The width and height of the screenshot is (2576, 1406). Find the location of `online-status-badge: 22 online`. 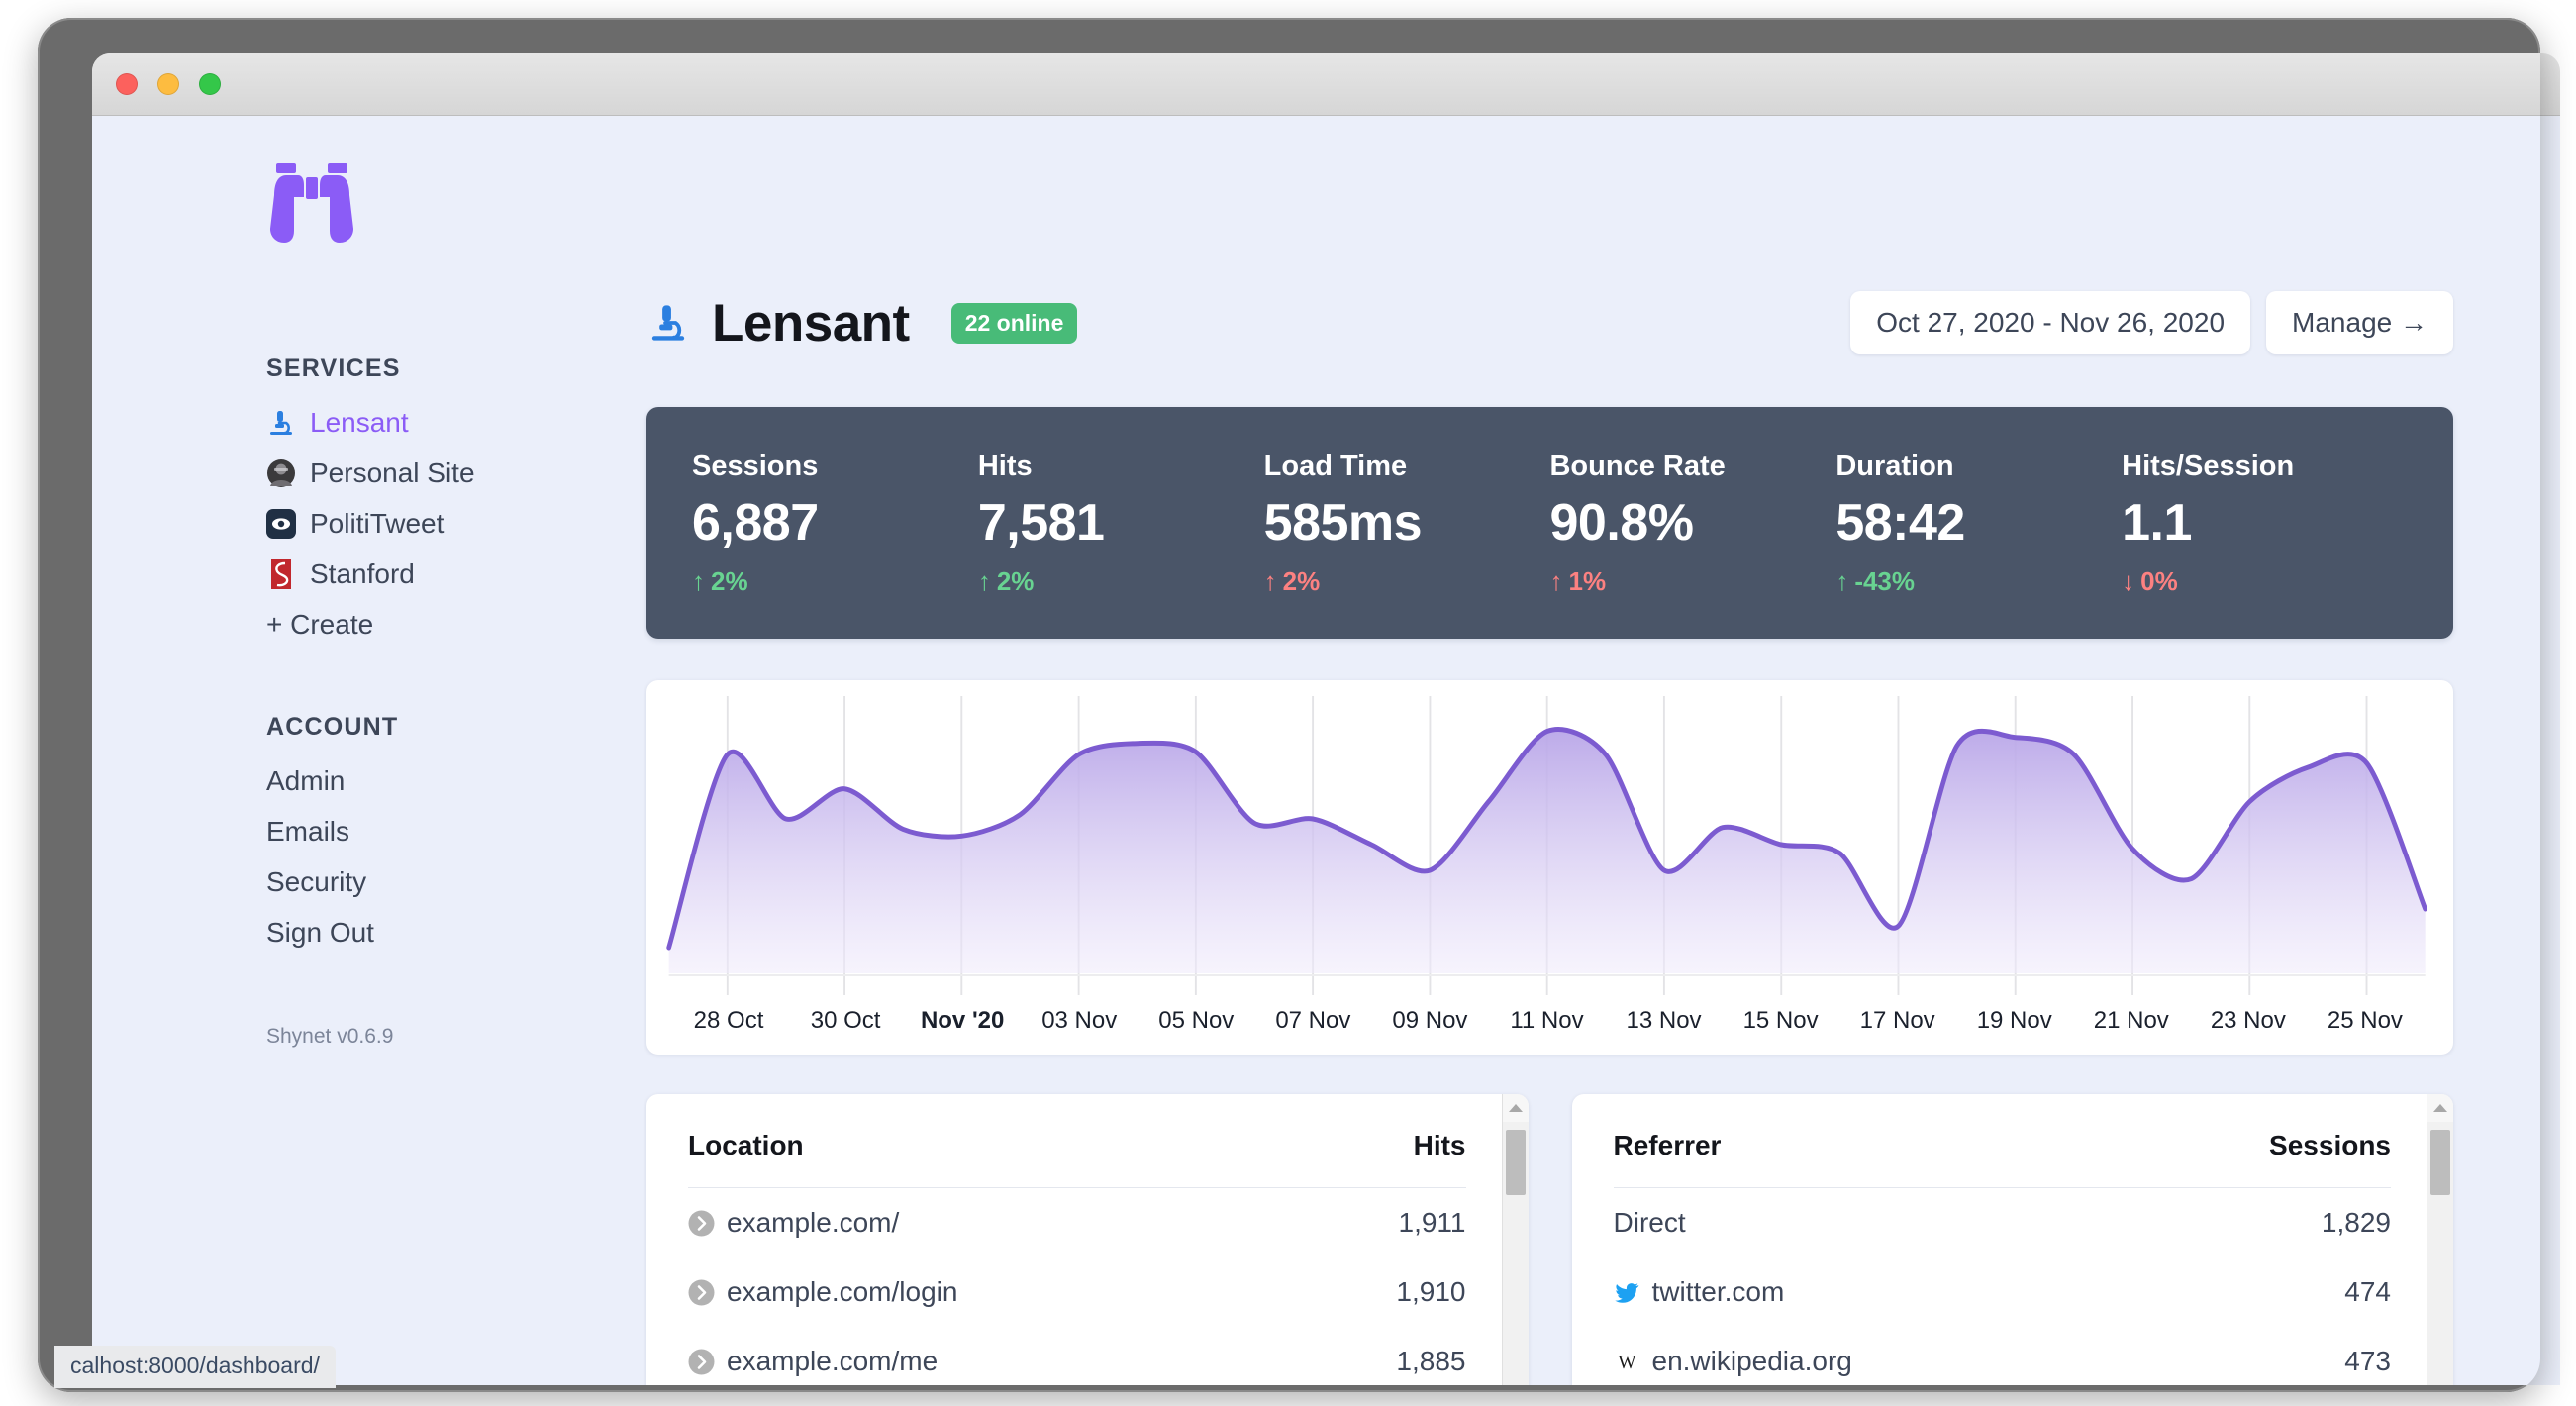

online-status-badge: 22 online is located at coordinates (1014, 323).